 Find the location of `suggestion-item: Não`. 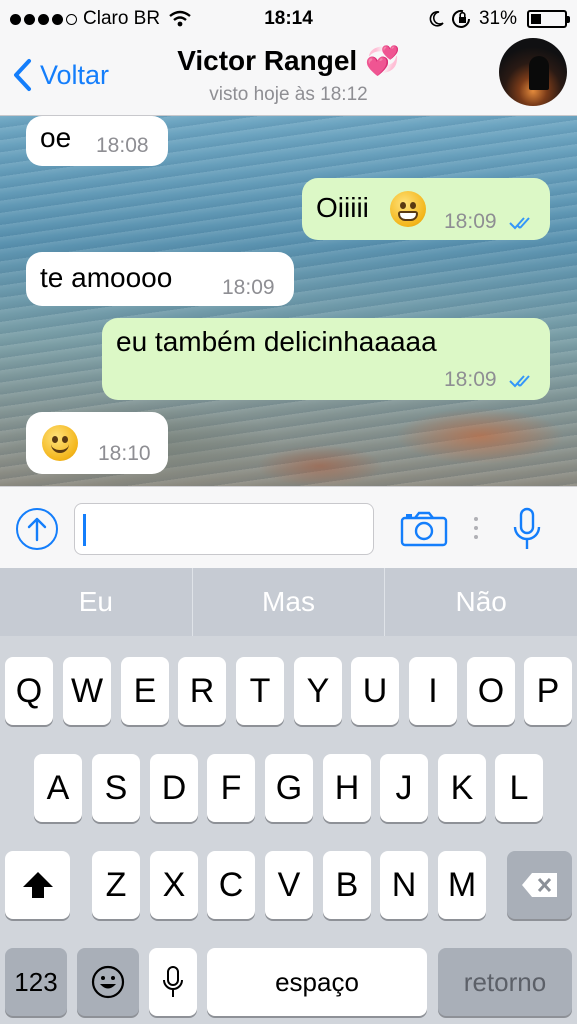

suggestion-item: Não is located at coordinates (481, 602).